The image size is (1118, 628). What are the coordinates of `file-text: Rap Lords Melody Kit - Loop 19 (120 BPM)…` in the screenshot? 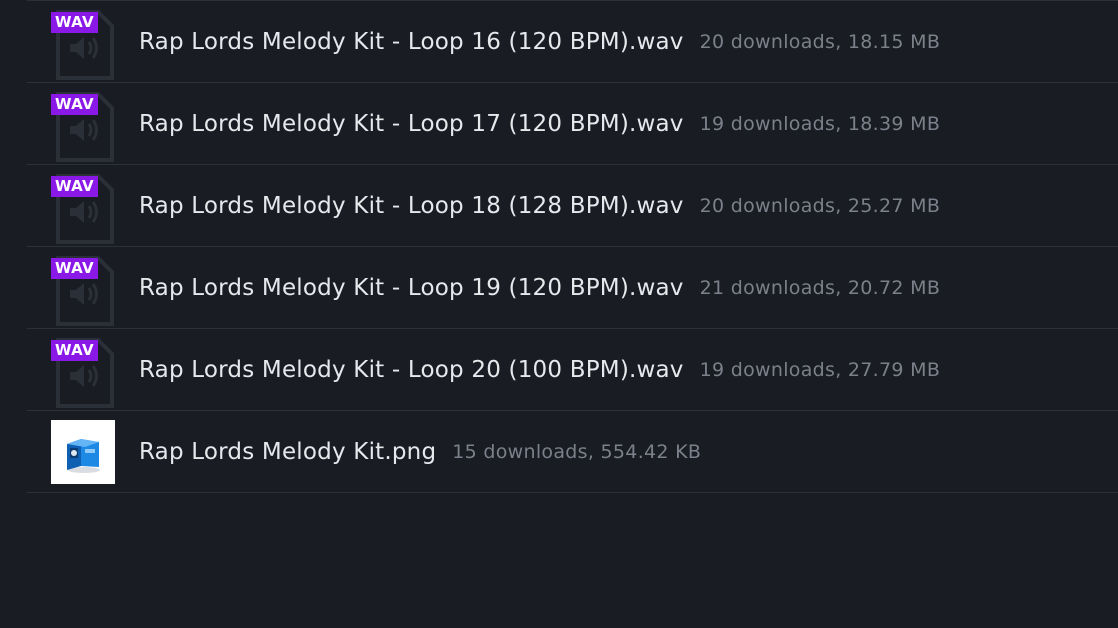 It's located at (539, 287).